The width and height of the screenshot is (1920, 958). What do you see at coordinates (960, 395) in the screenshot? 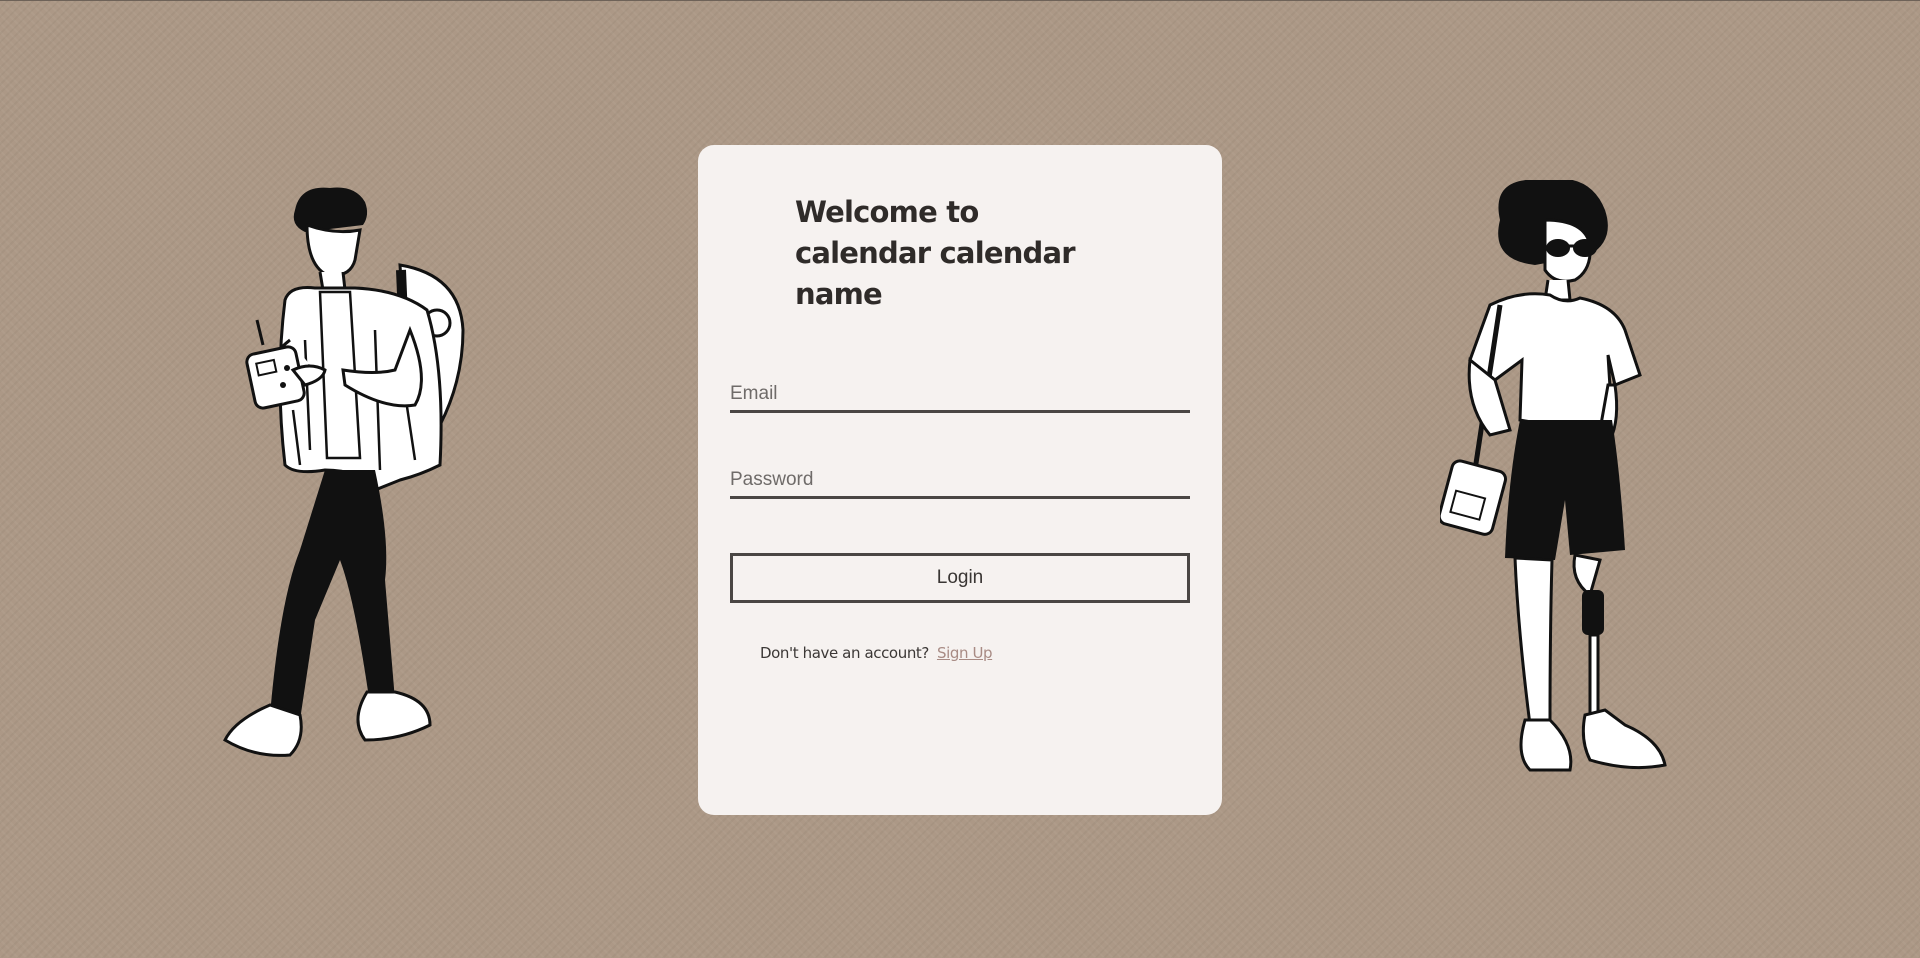
I see `email-field` at bounding box center [960, 395].